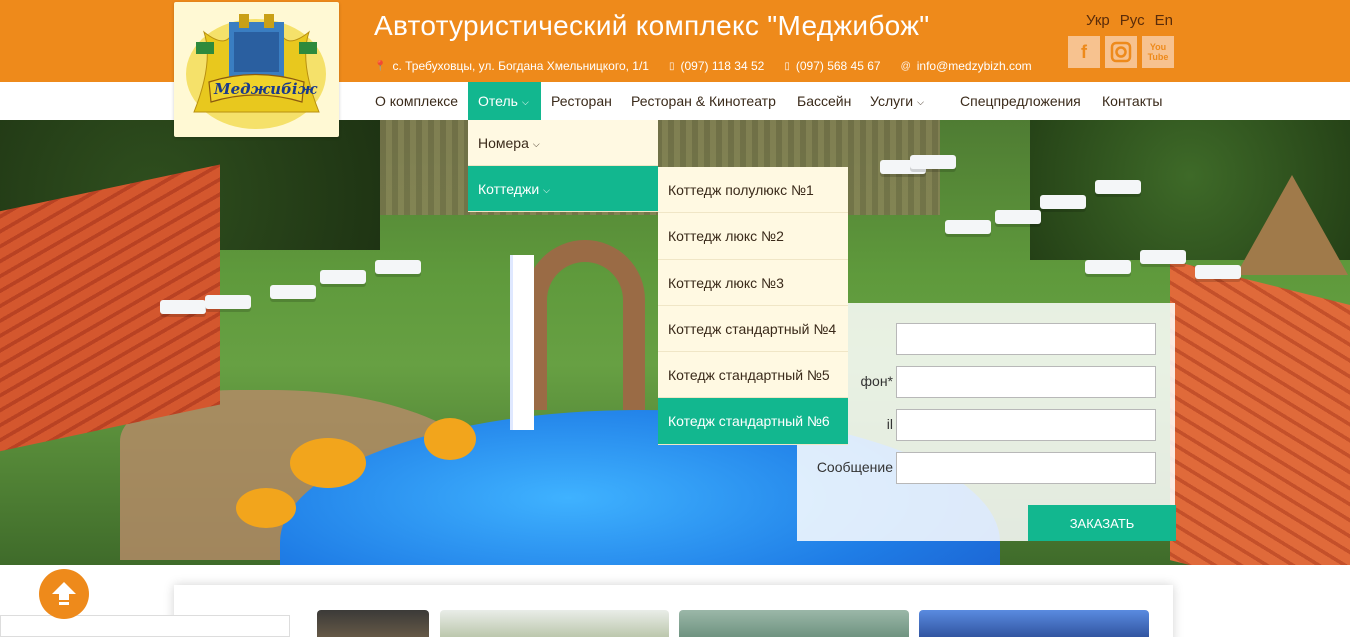 The width and height of the screenshot is (1350, 637). I want to click on menu-item-cottage-6: Котедж стандартный №6, so click(753, 421).